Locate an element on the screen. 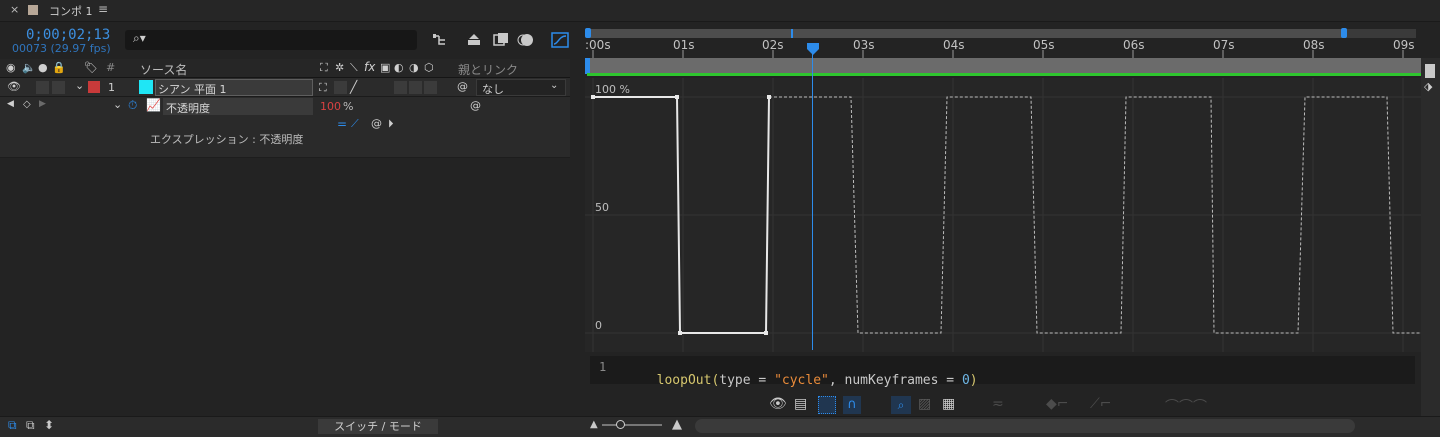 This screenshot has height=437, width=1440. visibility-toggle-icon: 👁 is located at coordinates (14, 86).